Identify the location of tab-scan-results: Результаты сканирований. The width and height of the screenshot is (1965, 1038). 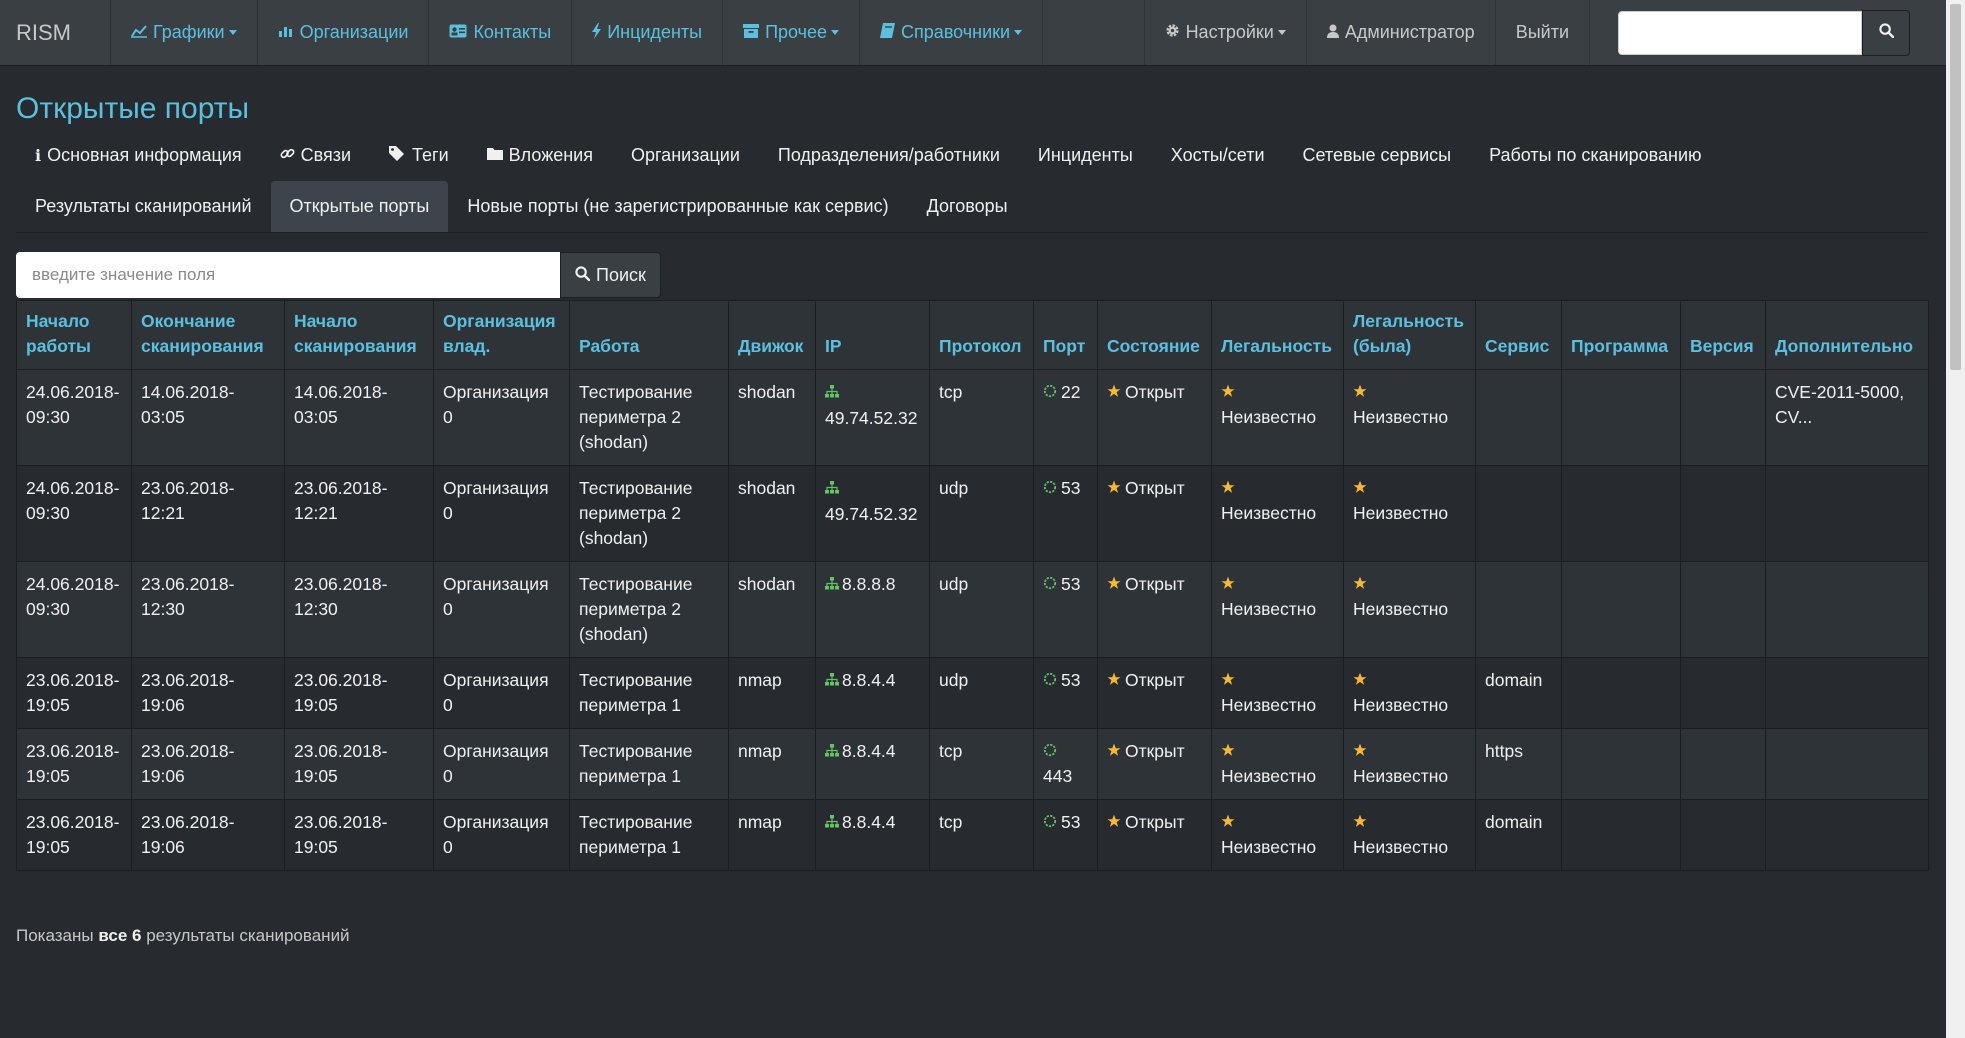
(143, 206).